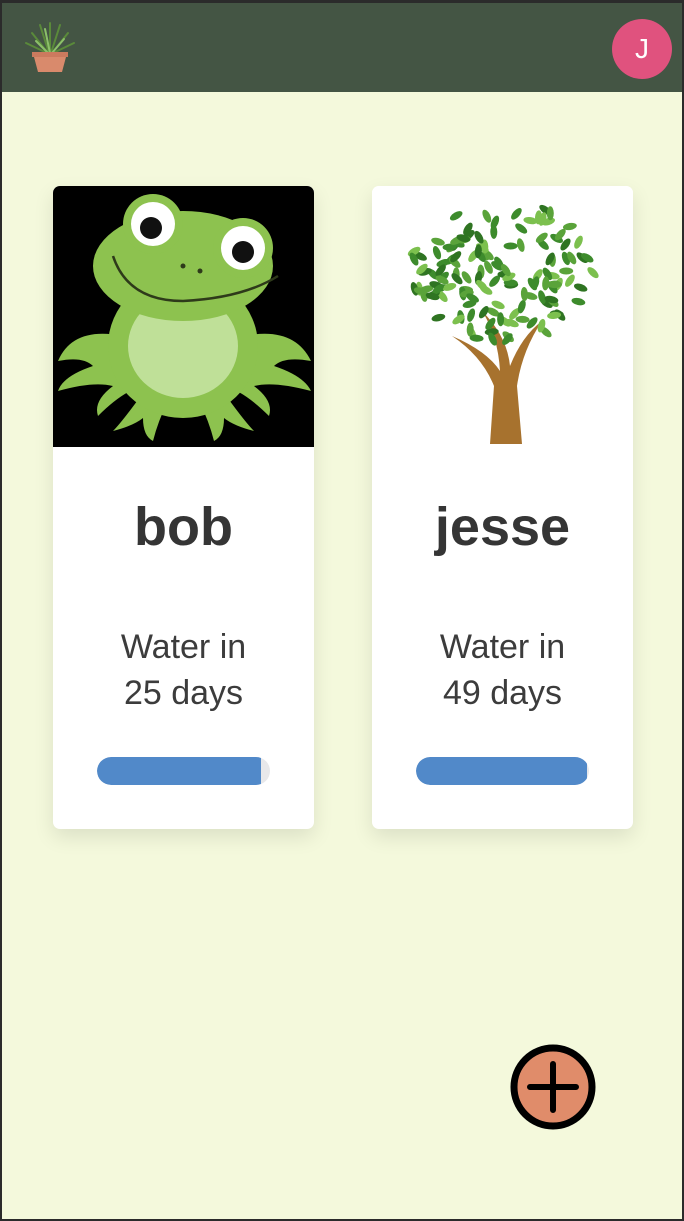 The height and width of the screenshot is (1221, 684). What do you see at coordinates (183, 527) in the screenshot?
I see `plant-name: bob` at bounding box center [183, 527].